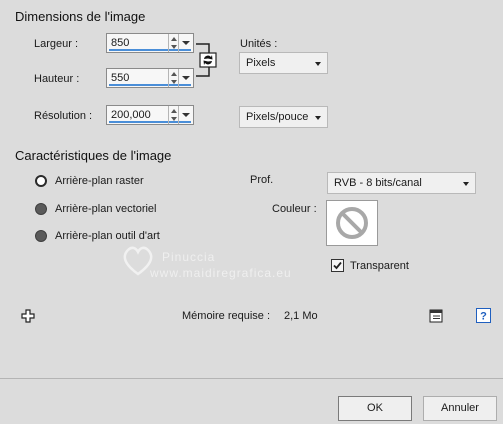 The image size is (503, 424). I want to click on height-label: Hauteur :, so click(57, 79).